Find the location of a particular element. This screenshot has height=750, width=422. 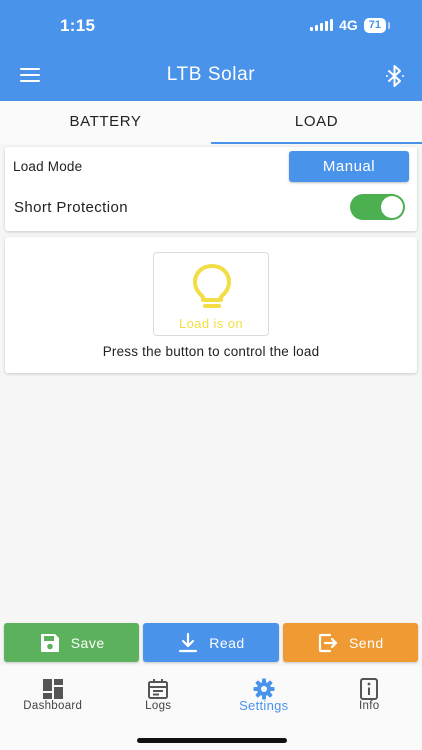

download-icon is located at coordinates (188, 642).